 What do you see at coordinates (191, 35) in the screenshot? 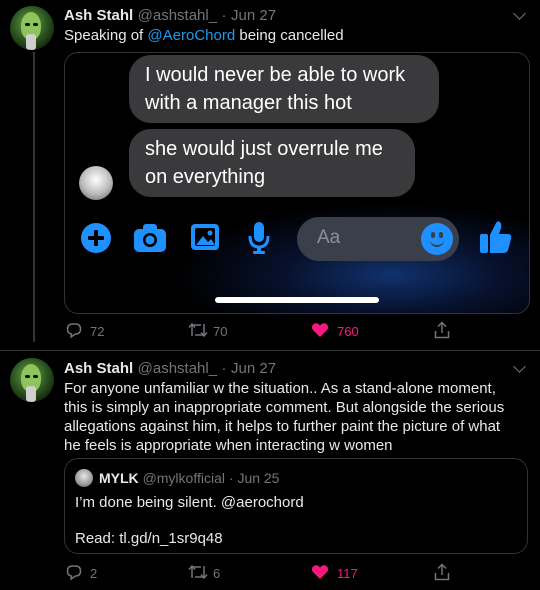
I see `mention-link: @AeroChord` at bounding box center [191, 35].